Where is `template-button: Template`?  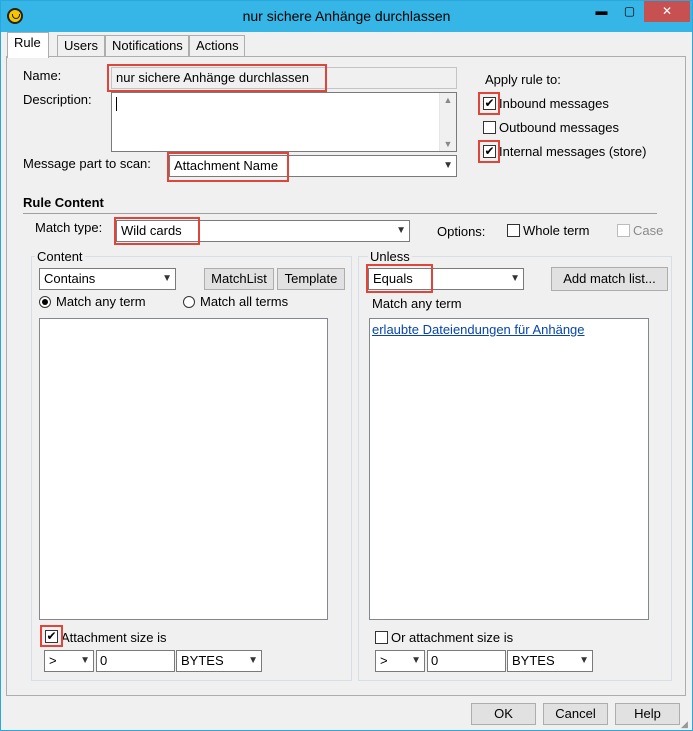 template-button: Template is located at coordinates (311, 279).